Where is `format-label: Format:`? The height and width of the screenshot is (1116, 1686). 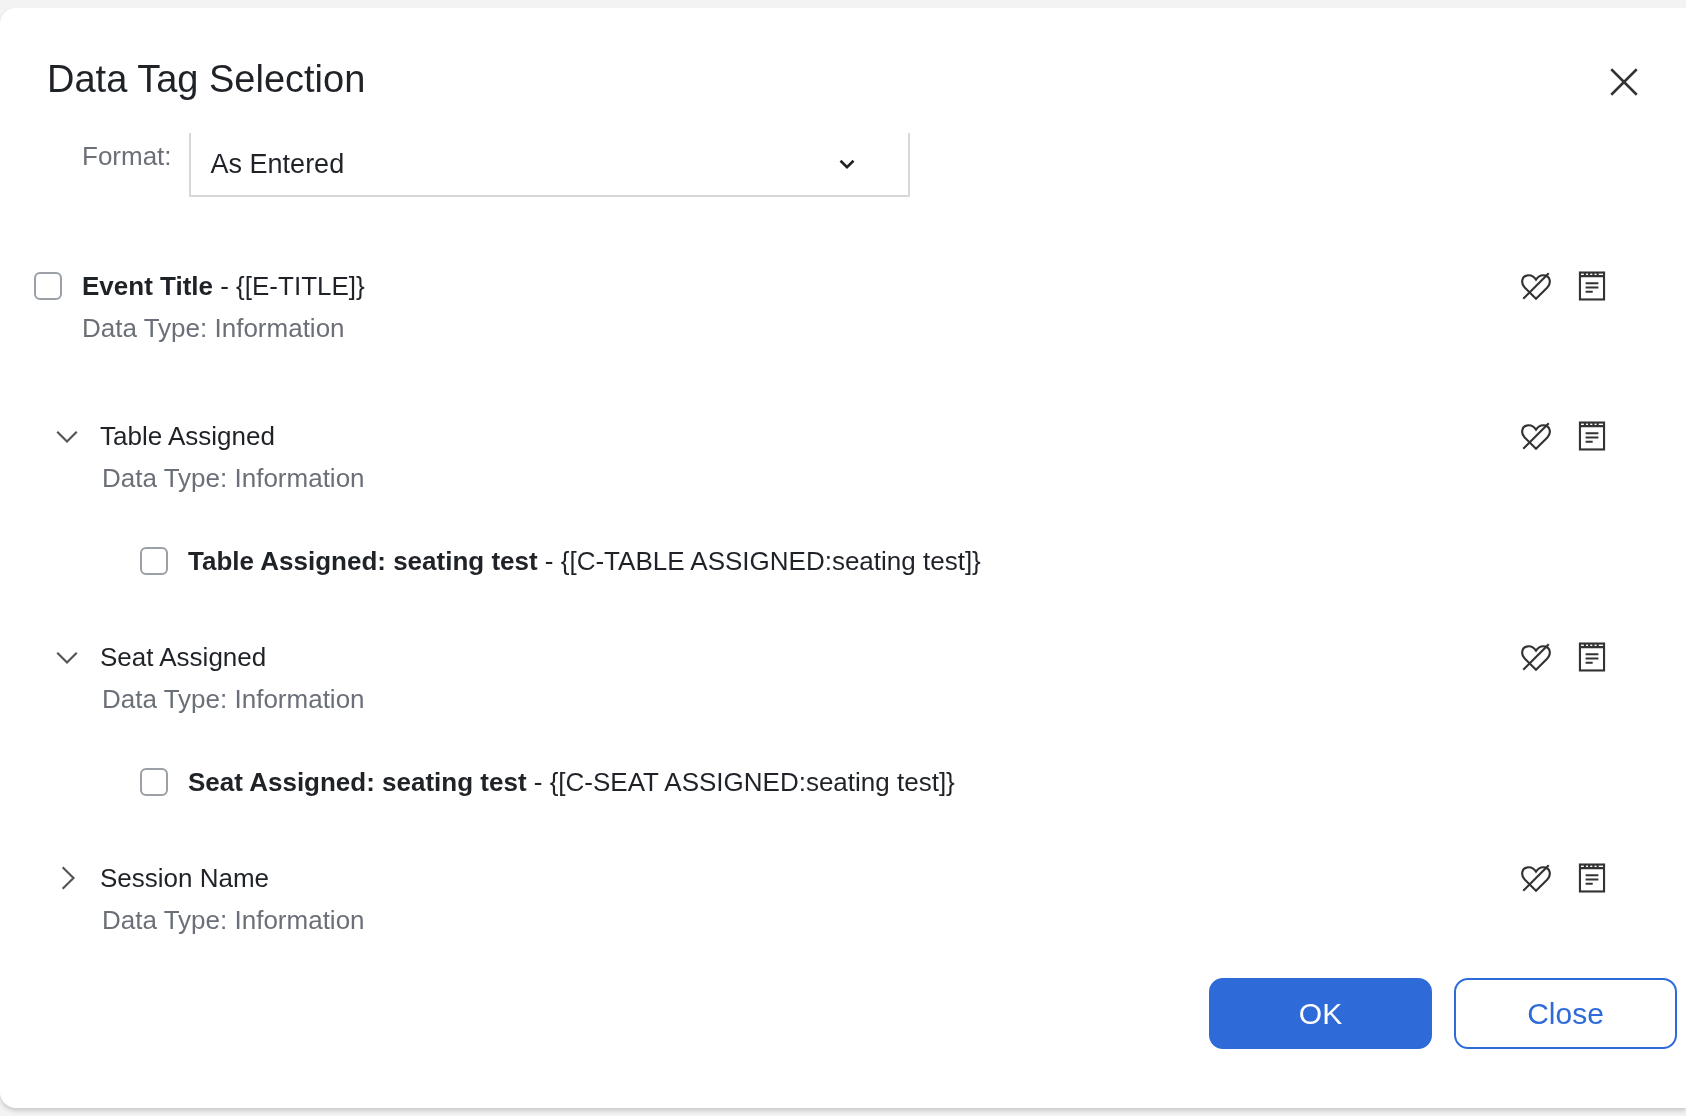 format-label: Format: is located at coordinates (127, 156).